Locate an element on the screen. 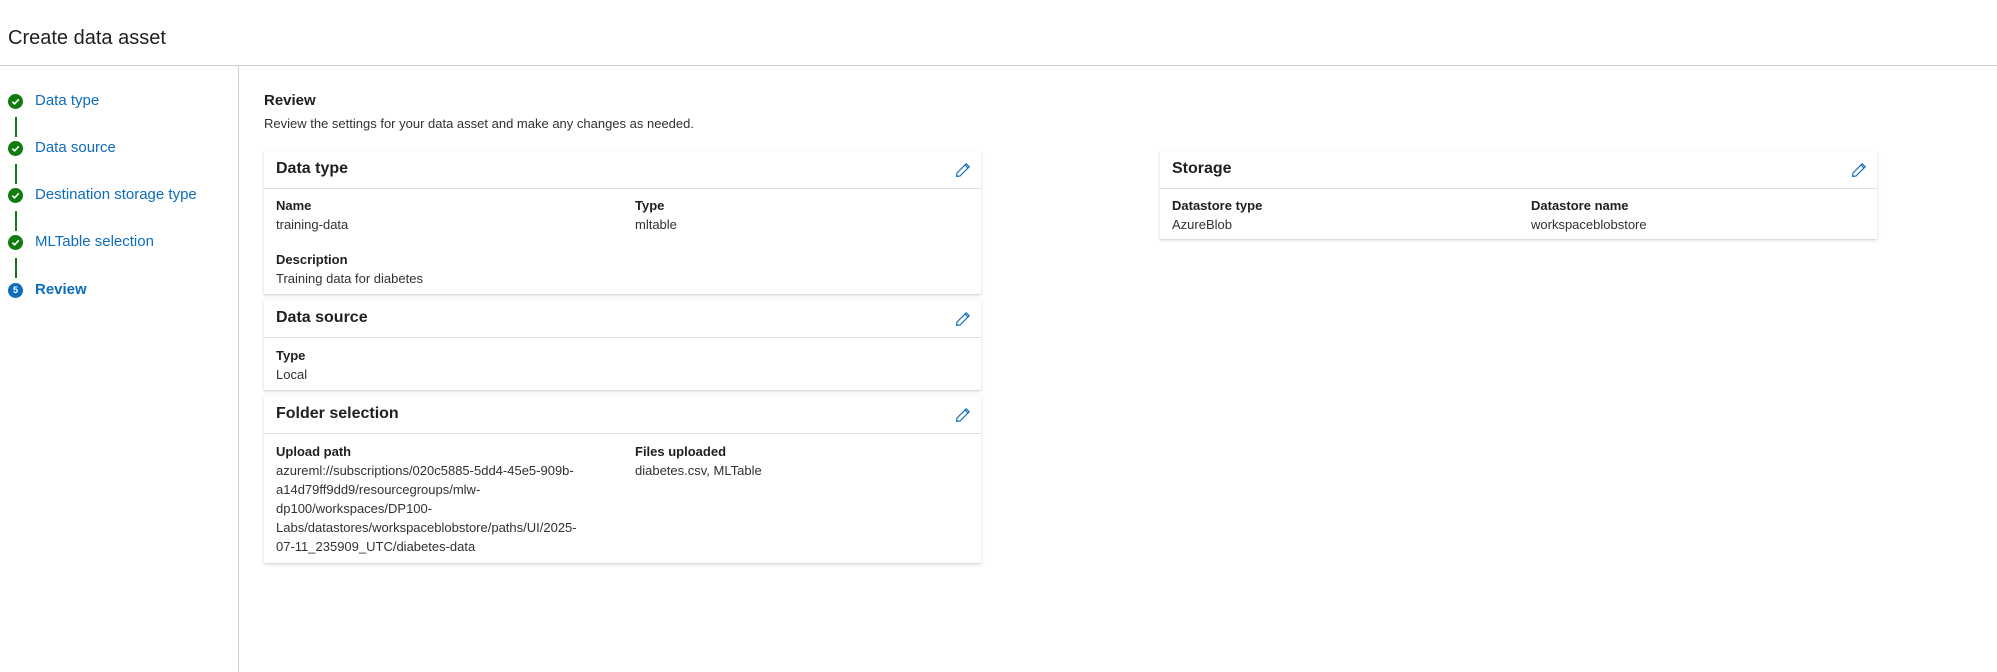 This screenshot has width=1997, height=672. field-label: Name is located at coordinates (294, 205).